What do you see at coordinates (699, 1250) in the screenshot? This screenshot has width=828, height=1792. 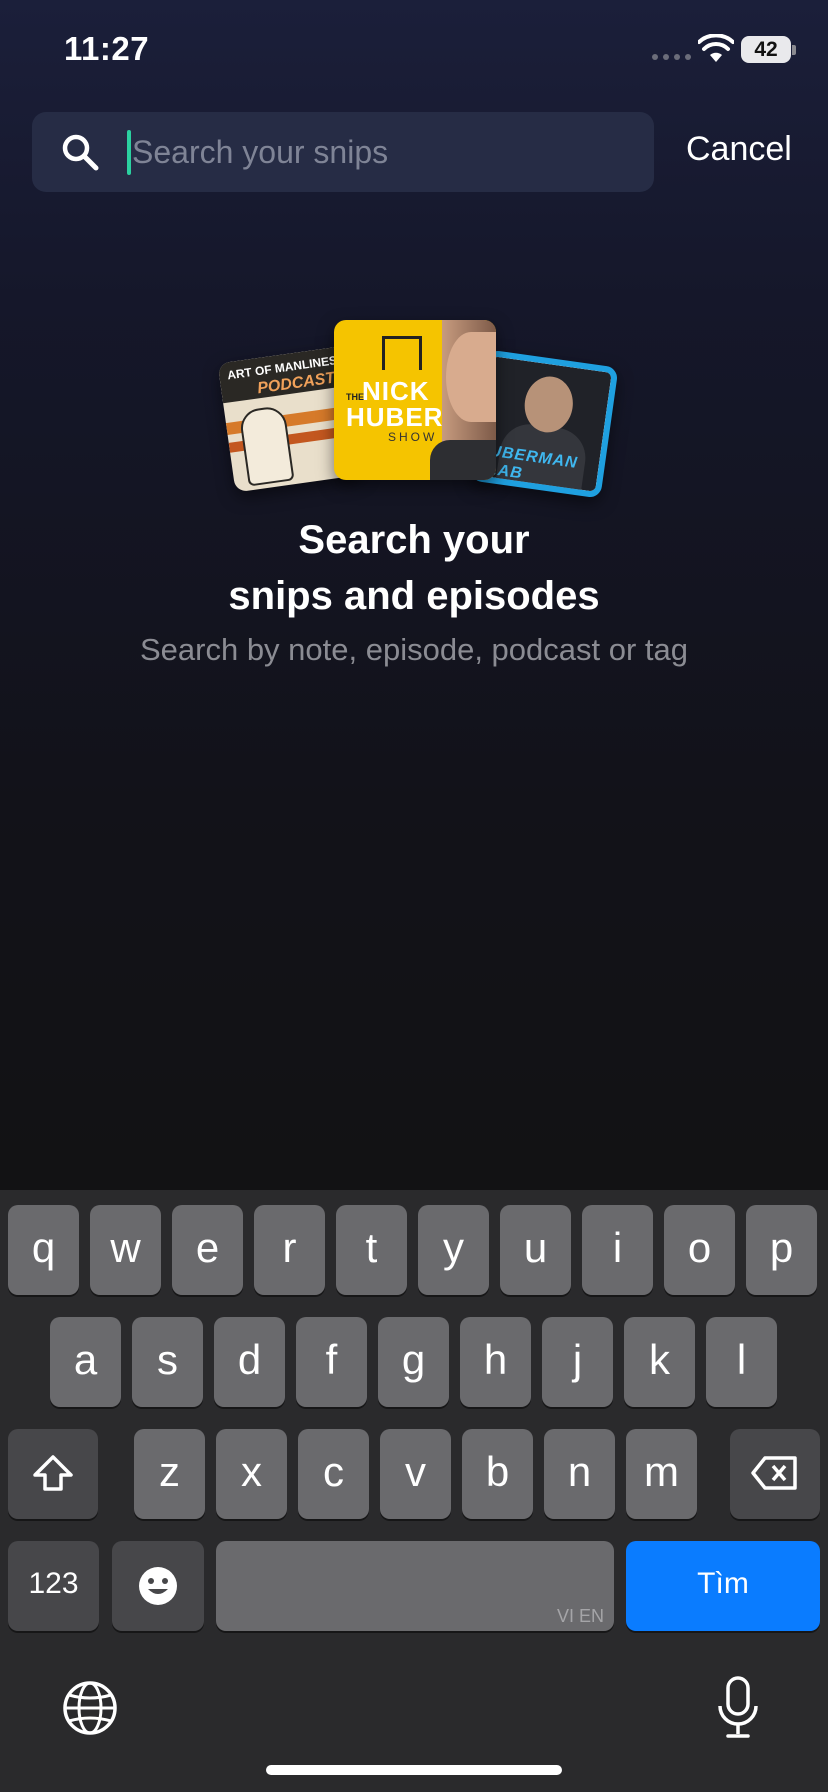 I see `key-o: o` at bounding box center [699, 1250].